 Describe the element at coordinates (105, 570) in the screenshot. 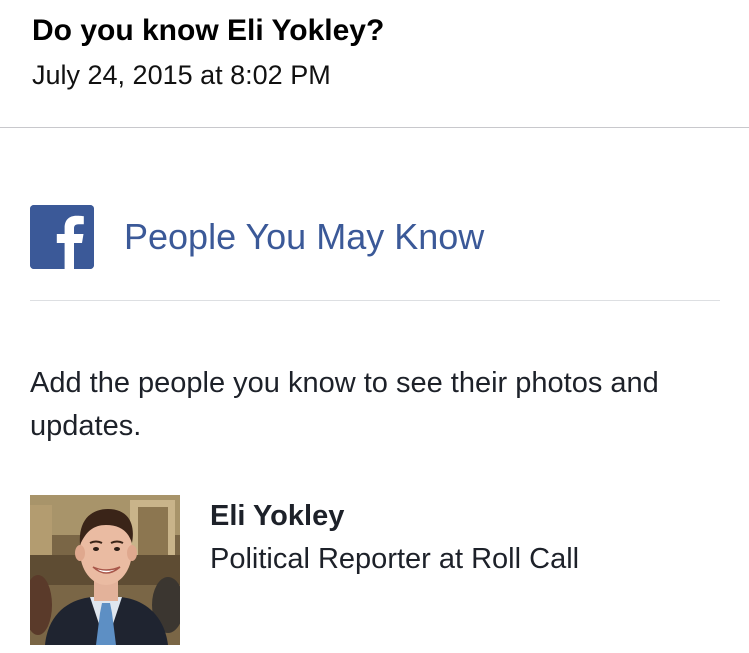

I see `avatar` at that location.